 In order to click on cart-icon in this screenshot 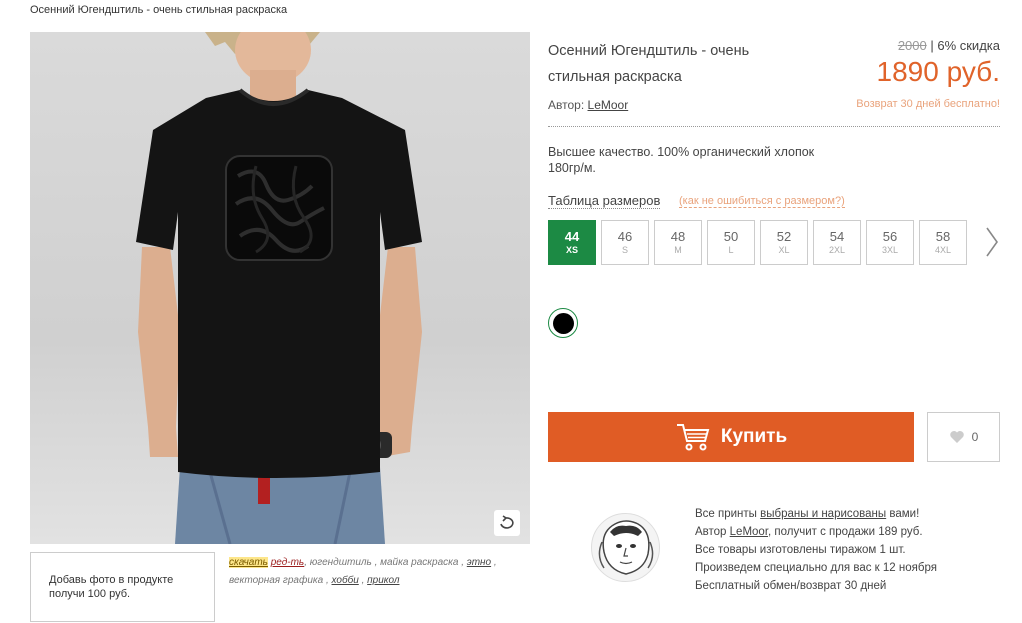, I will do `click(693, 437)`.